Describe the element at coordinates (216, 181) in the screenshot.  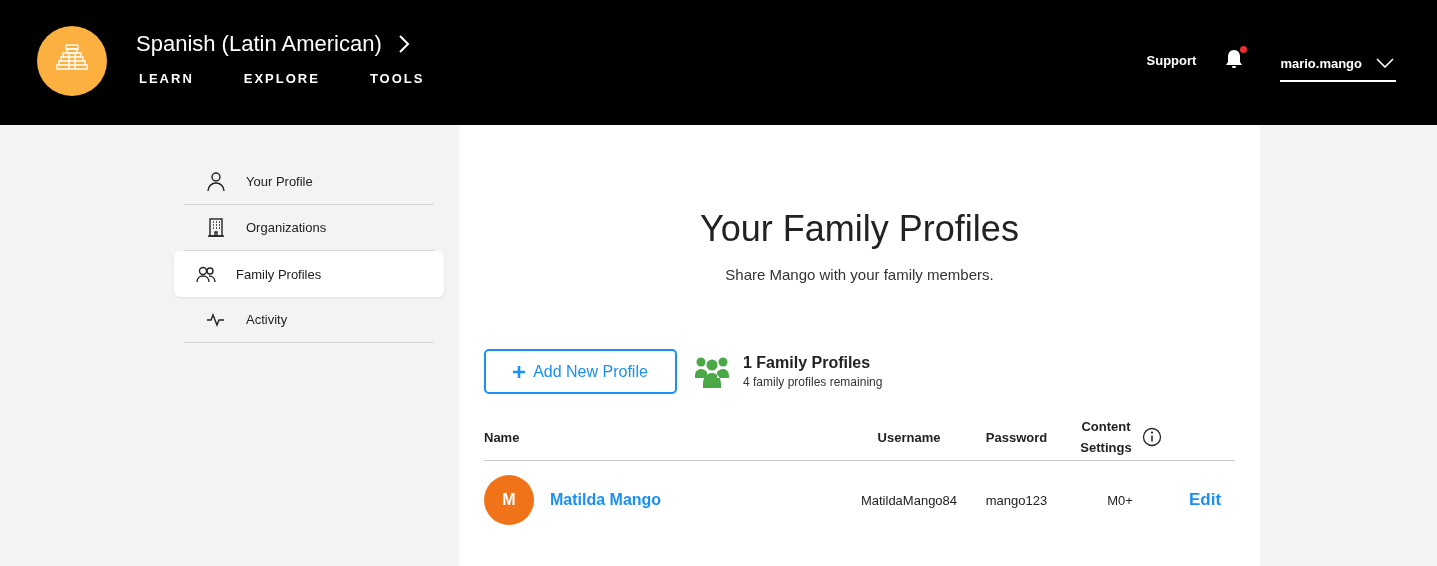
I see `person-icon` at that location.